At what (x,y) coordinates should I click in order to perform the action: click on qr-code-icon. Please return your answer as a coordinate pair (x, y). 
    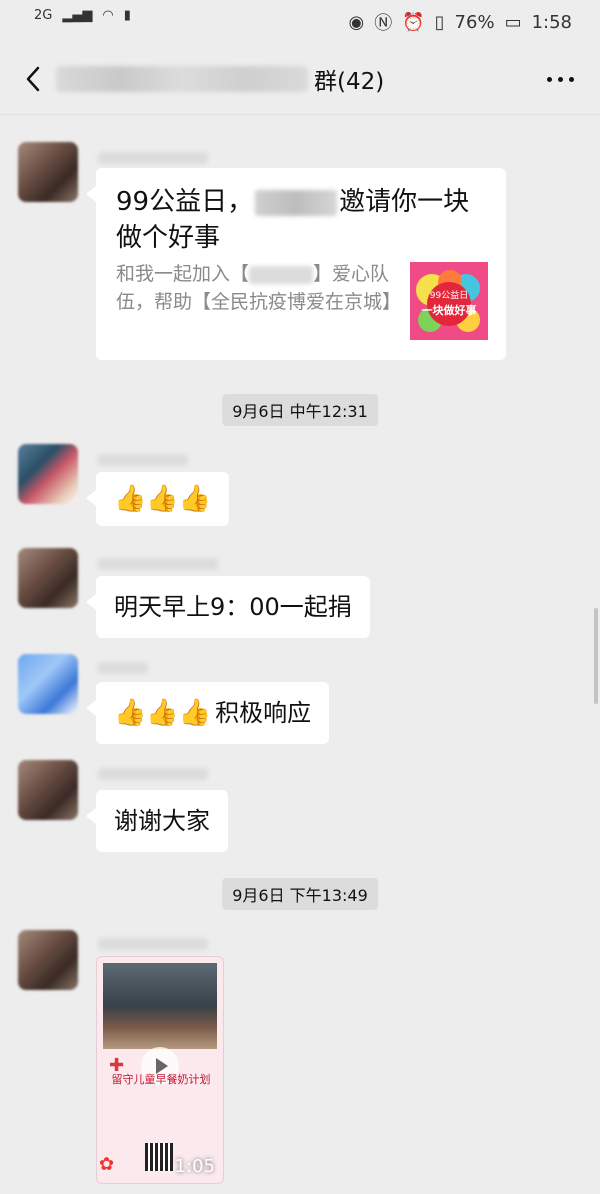
    Looking at the image, I should click on (159, 1157).